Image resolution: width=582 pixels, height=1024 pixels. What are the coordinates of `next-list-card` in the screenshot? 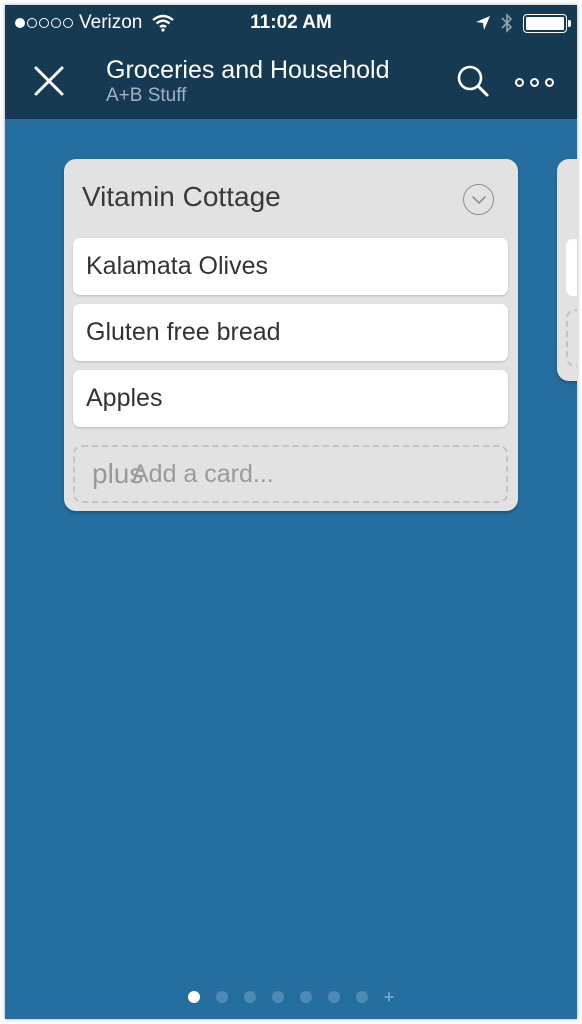 It's located at (571, 267).